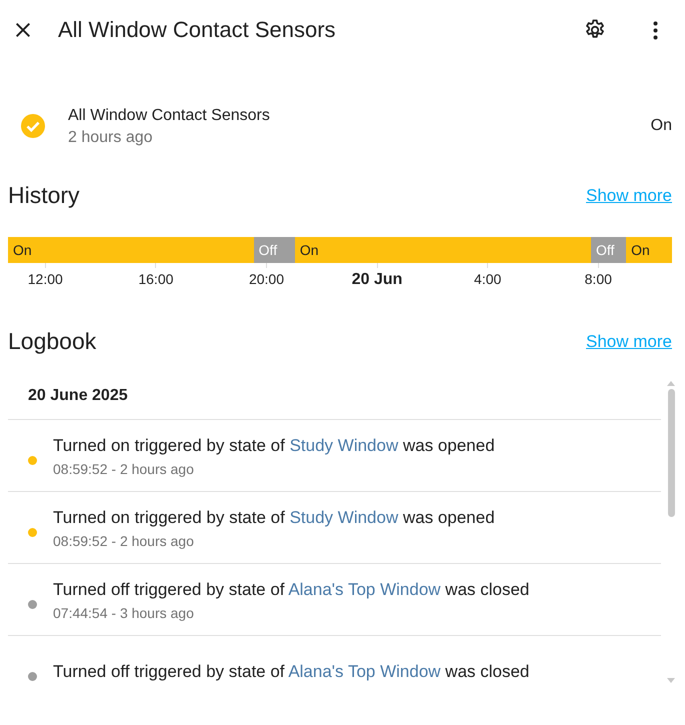 The width and height of the screenshot is (685, 725). Describe the element at coordinates (111, 138) in the screenshot. I see `last-changed: 2 hours ago` at that location.